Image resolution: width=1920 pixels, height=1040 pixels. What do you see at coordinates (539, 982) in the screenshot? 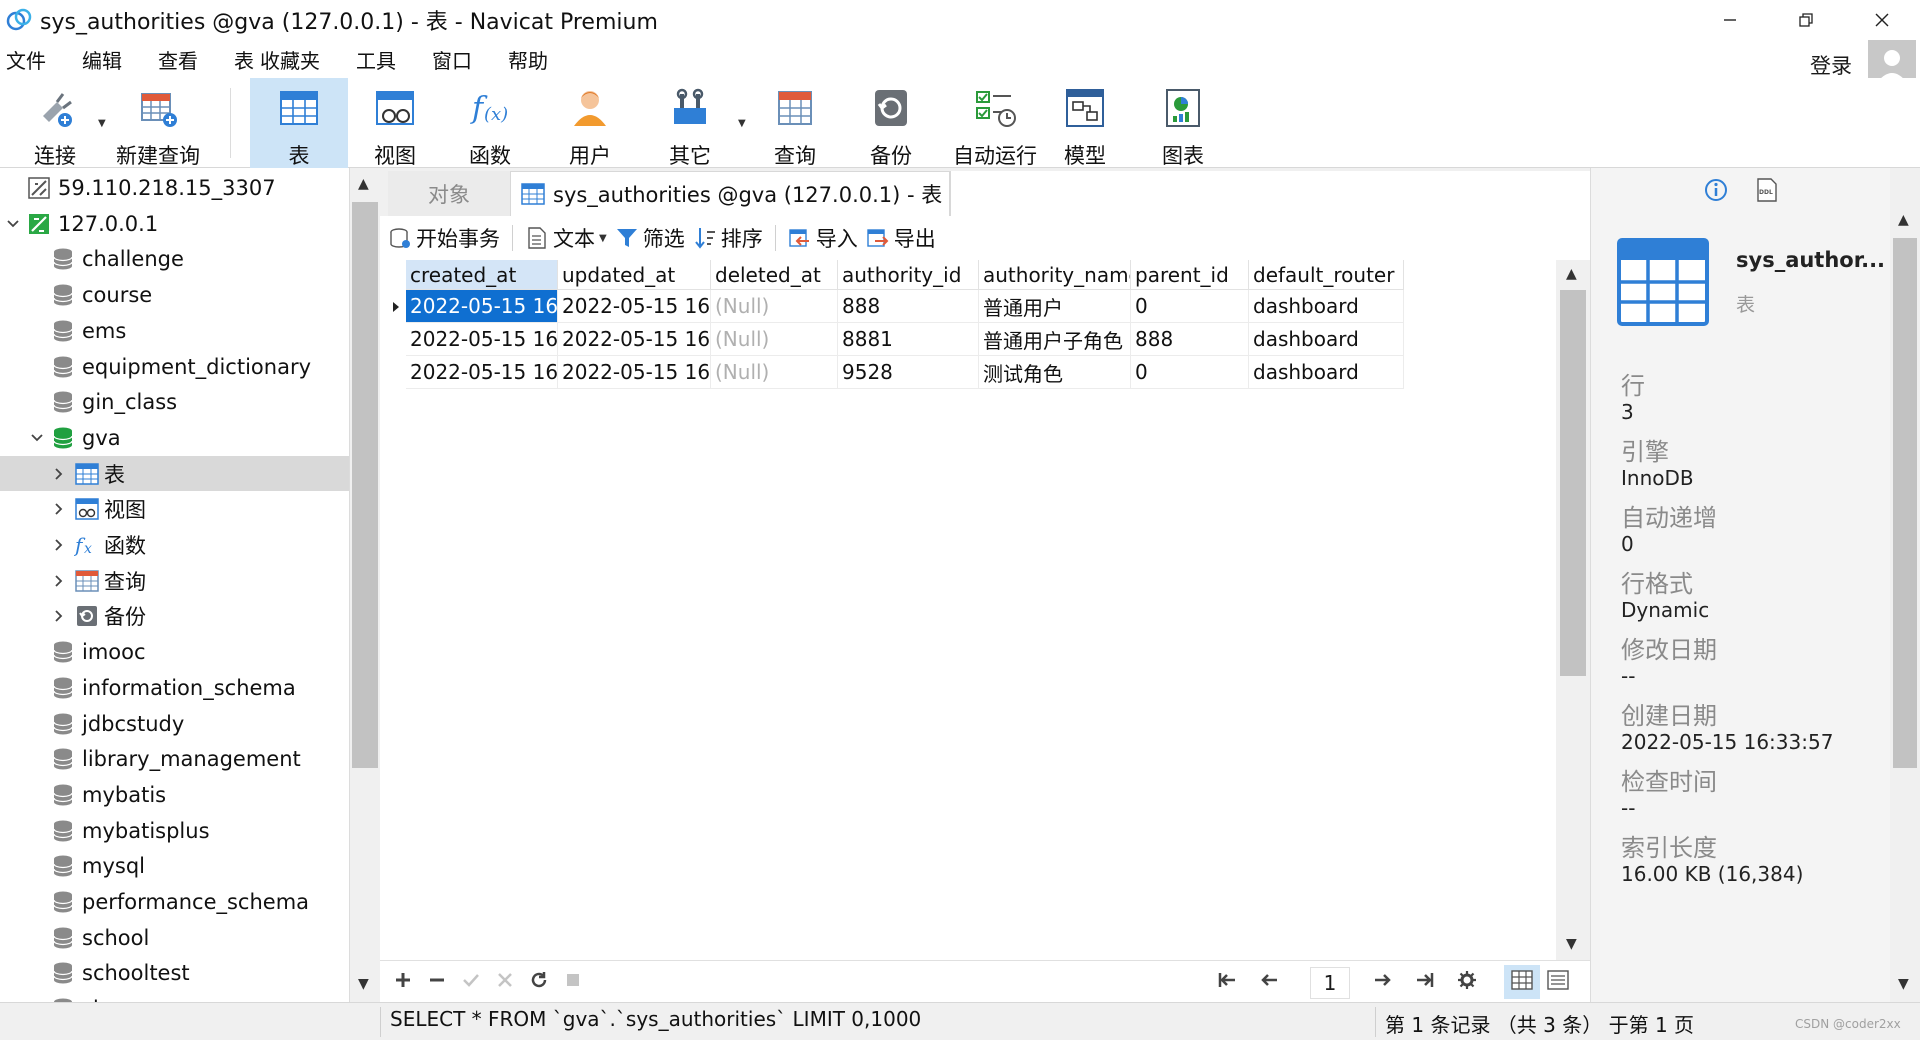
I see `refresh-button` at bounding box center [539, 982].